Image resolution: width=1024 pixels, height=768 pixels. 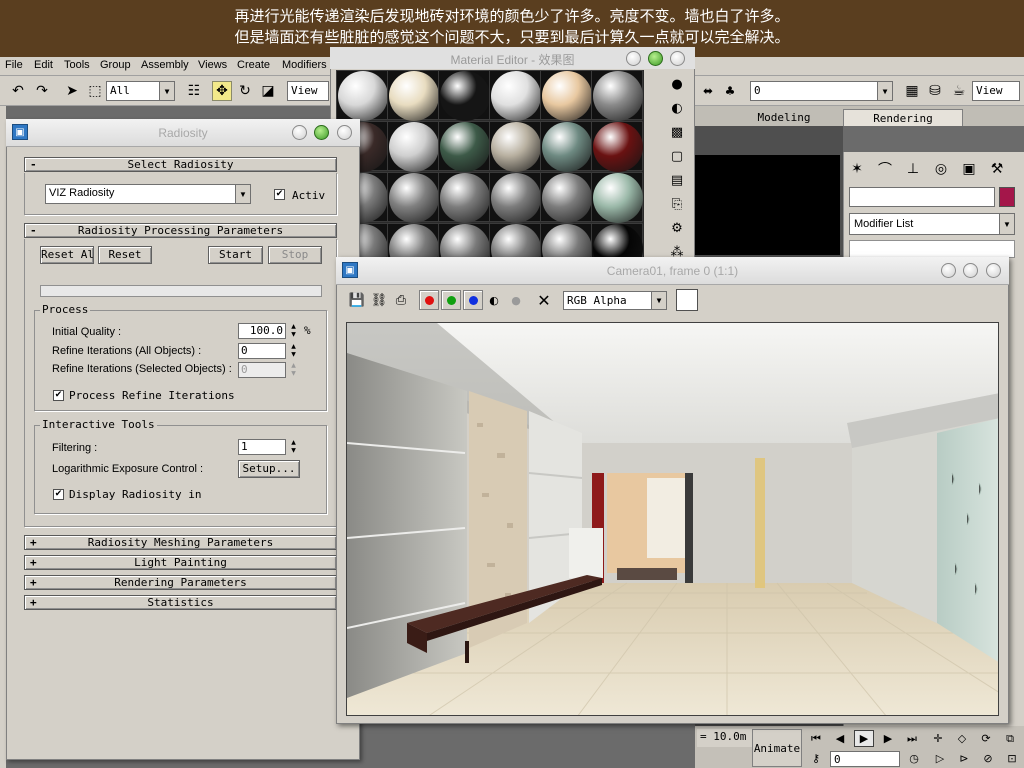 What do you see at coordinates (180, 230) in the screenshot?
I see `processing-parameters-rollout: - Radiosity Processing Parameters` at bounding box center [180, 230].